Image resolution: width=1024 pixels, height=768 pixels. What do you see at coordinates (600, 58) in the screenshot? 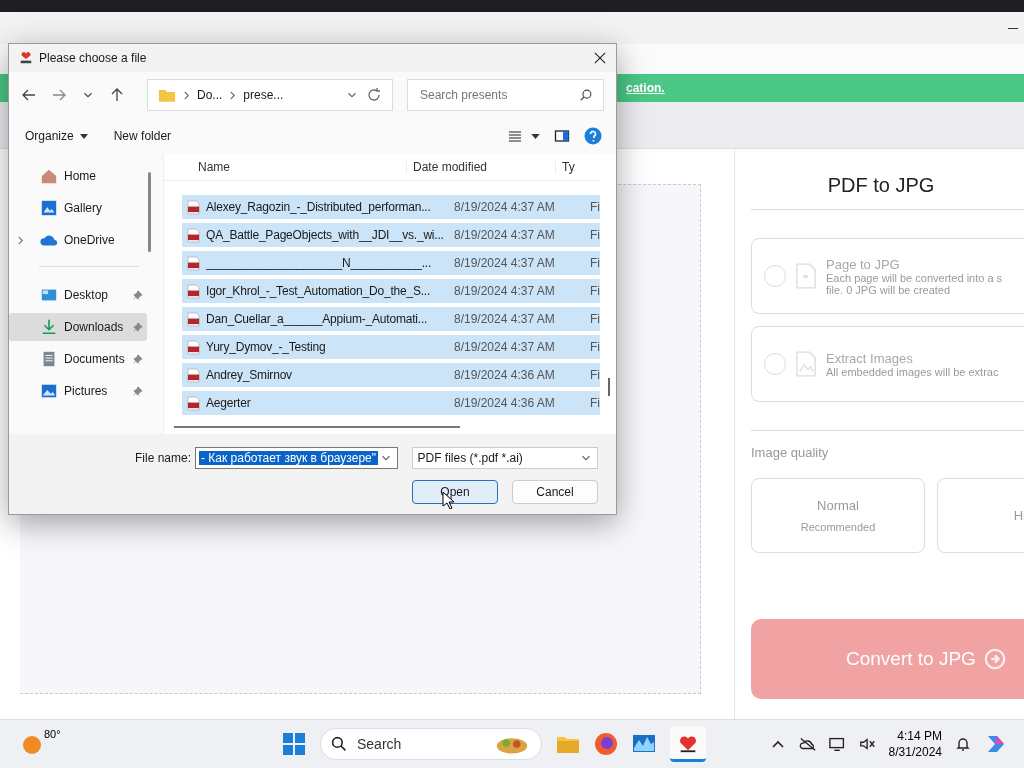
I see `close-icon` at bounding box center [600, 58].